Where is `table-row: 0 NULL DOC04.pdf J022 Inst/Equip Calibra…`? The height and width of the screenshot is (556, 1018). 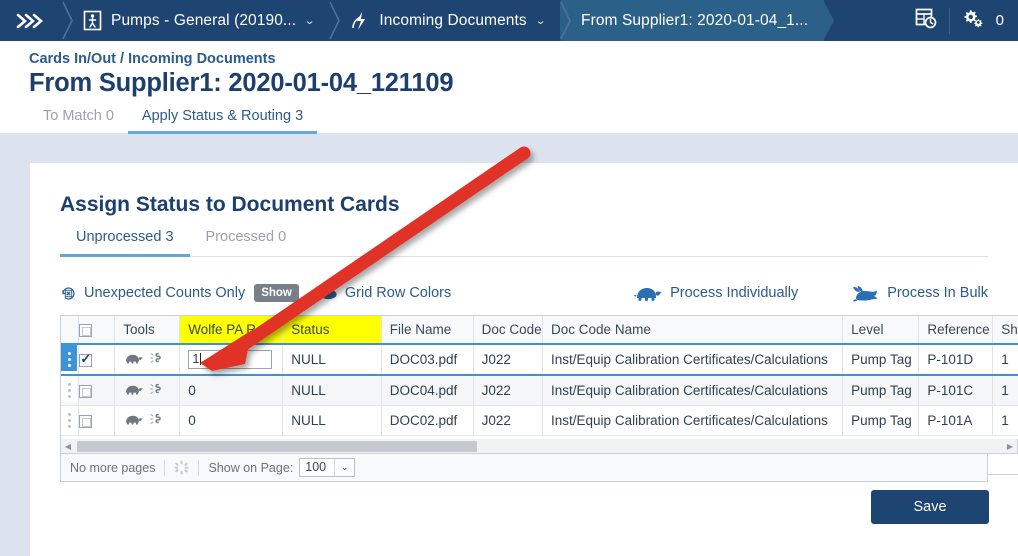 table-row: 0 NULL DOC04.pdf J022 Inst/Equip Calibra… is located at coordinates (539, 390).